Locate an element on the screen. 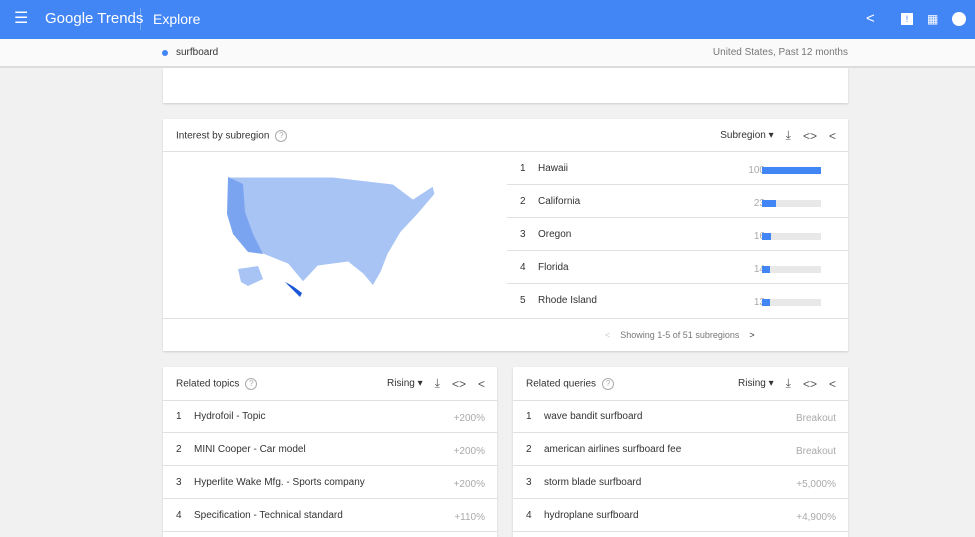 Image resolution: width=975 pixels, height=537 pixels. search-term: surfboard is located at coordinates (197, 52).